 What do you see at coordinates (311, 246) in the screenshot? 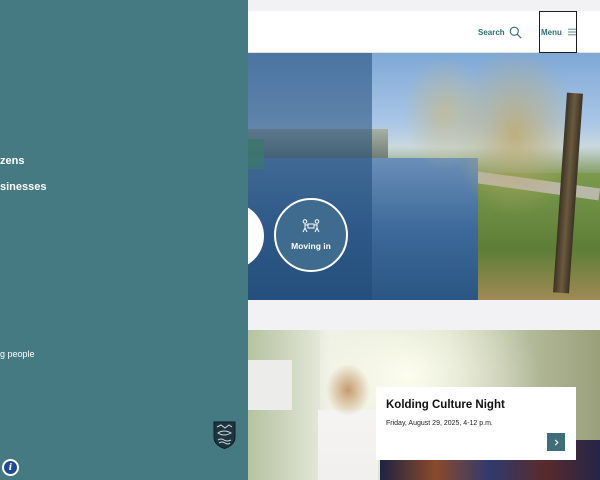
I see `quick-link-label: Moving in` at bounding box center [311, 246].